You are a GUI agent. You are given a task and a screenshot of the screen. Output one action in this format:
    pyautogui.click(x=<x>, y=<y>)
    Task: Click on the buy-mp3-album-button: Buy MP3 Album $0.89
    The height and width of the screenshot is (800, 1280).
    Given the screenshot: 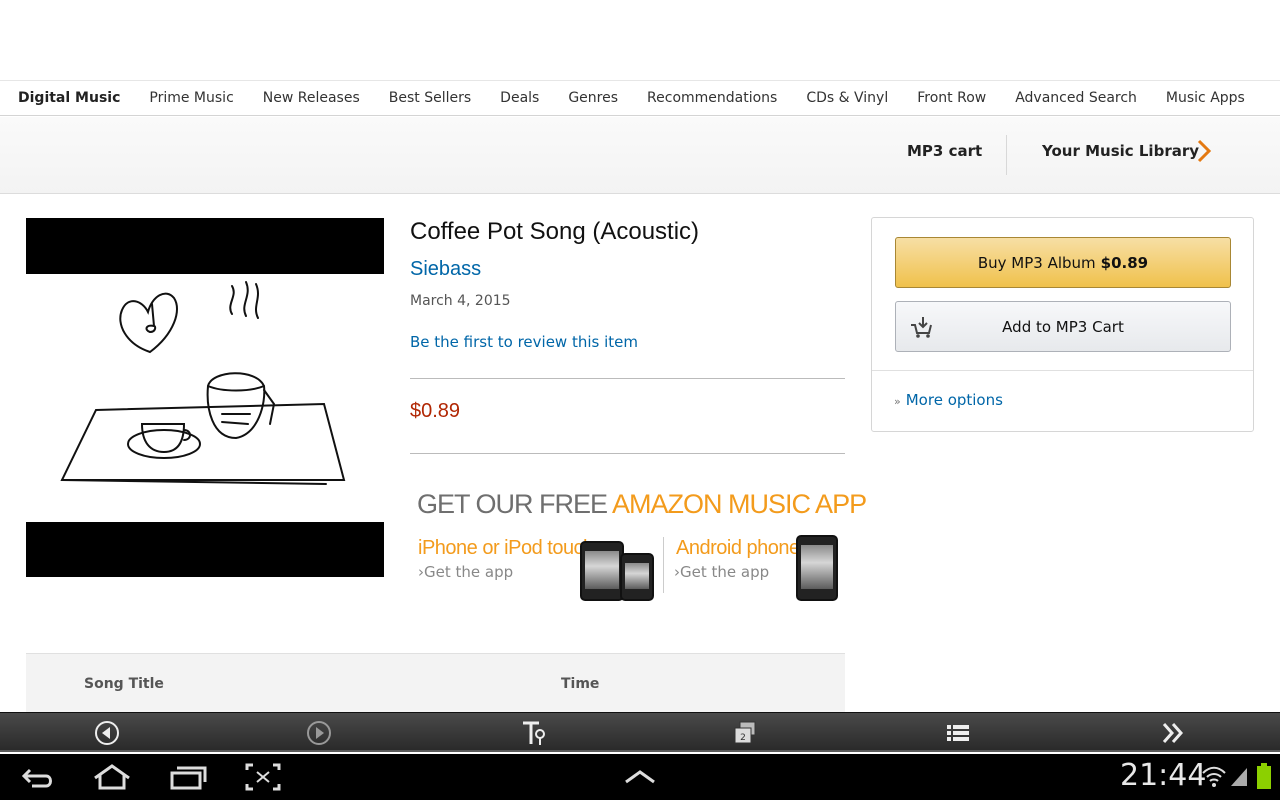 What is the action you would take?
    pyautogui.click(x=1063, y=262)
    